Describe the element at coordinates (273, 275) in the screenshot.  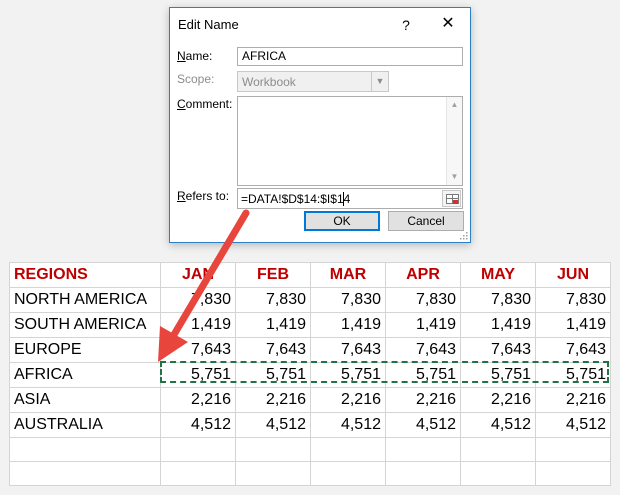
I see `header-feb: FEB` at that location.